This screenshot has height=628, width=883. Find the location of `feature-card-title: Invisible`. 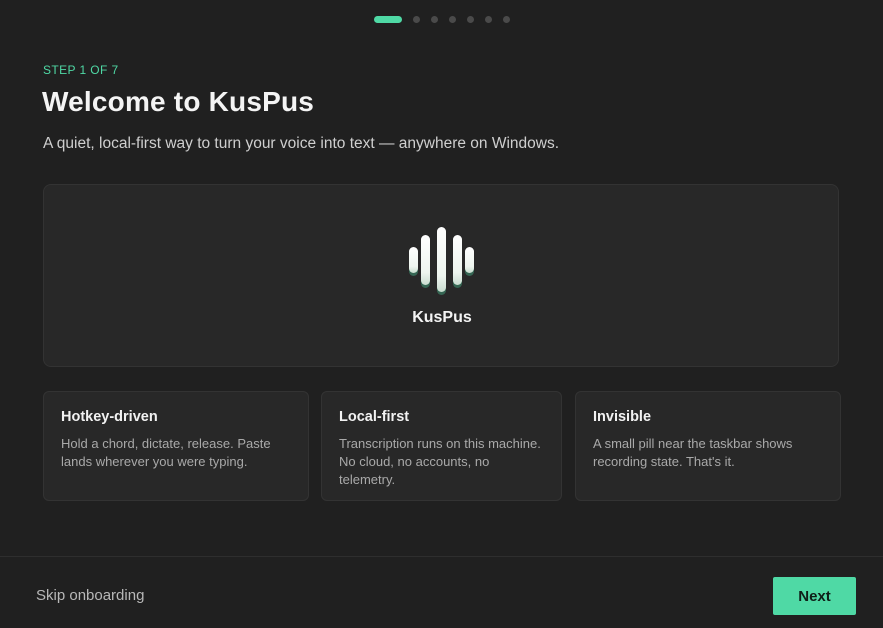

feature-card-title: Invisible is located at coordinates (622, 417).